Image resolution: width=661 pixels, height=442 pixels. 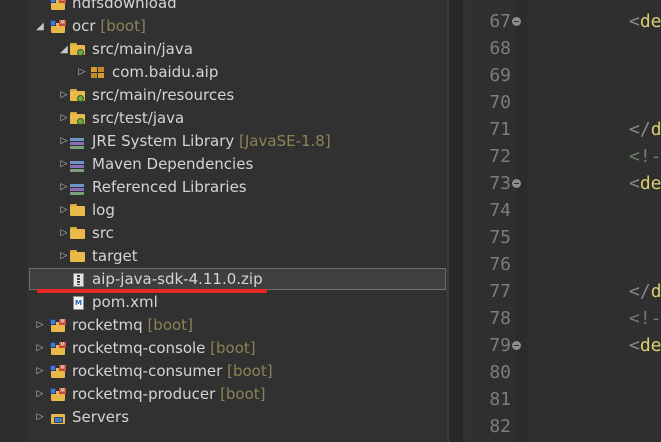 I want to click on tree-item-servers: ▷ Servers, so click(x=223, y=417).